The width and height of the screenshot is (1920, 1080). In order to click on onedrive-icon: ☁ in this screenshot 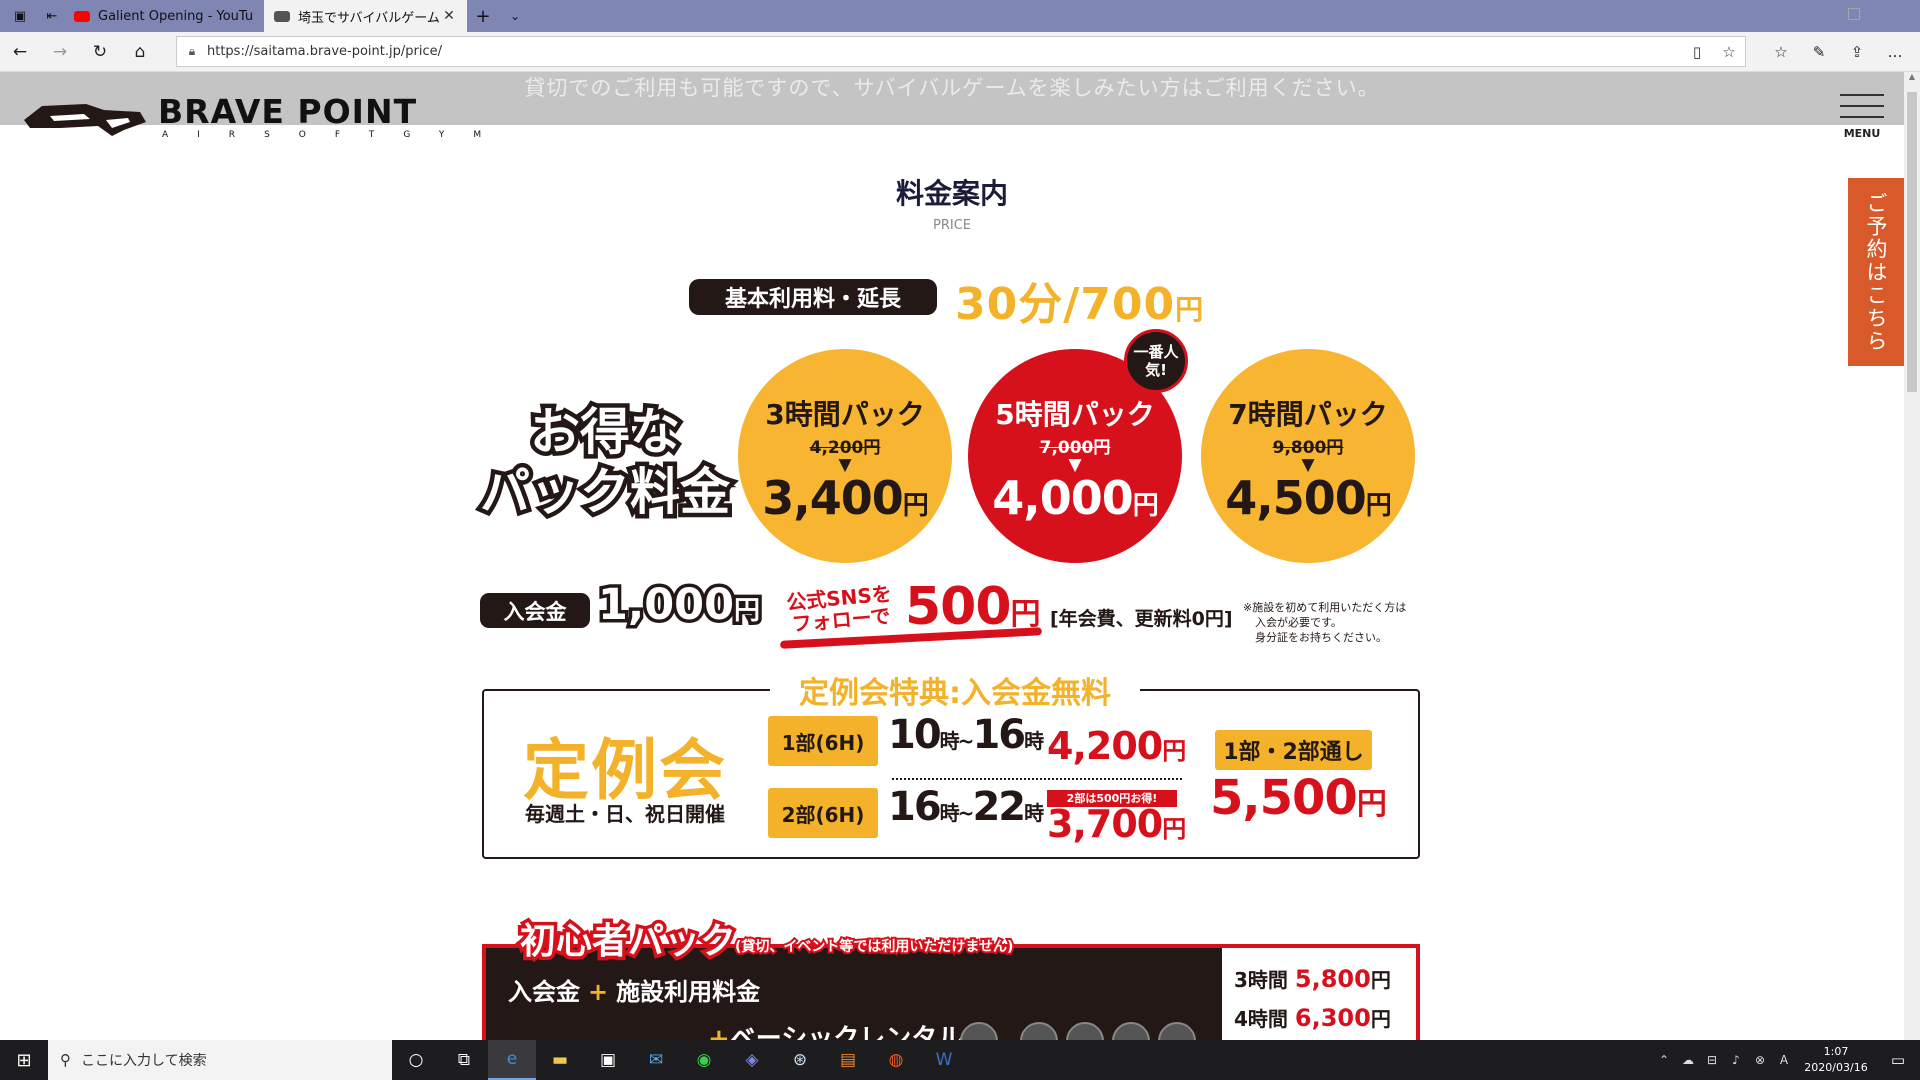, I will do `click(1688, 1060)`.